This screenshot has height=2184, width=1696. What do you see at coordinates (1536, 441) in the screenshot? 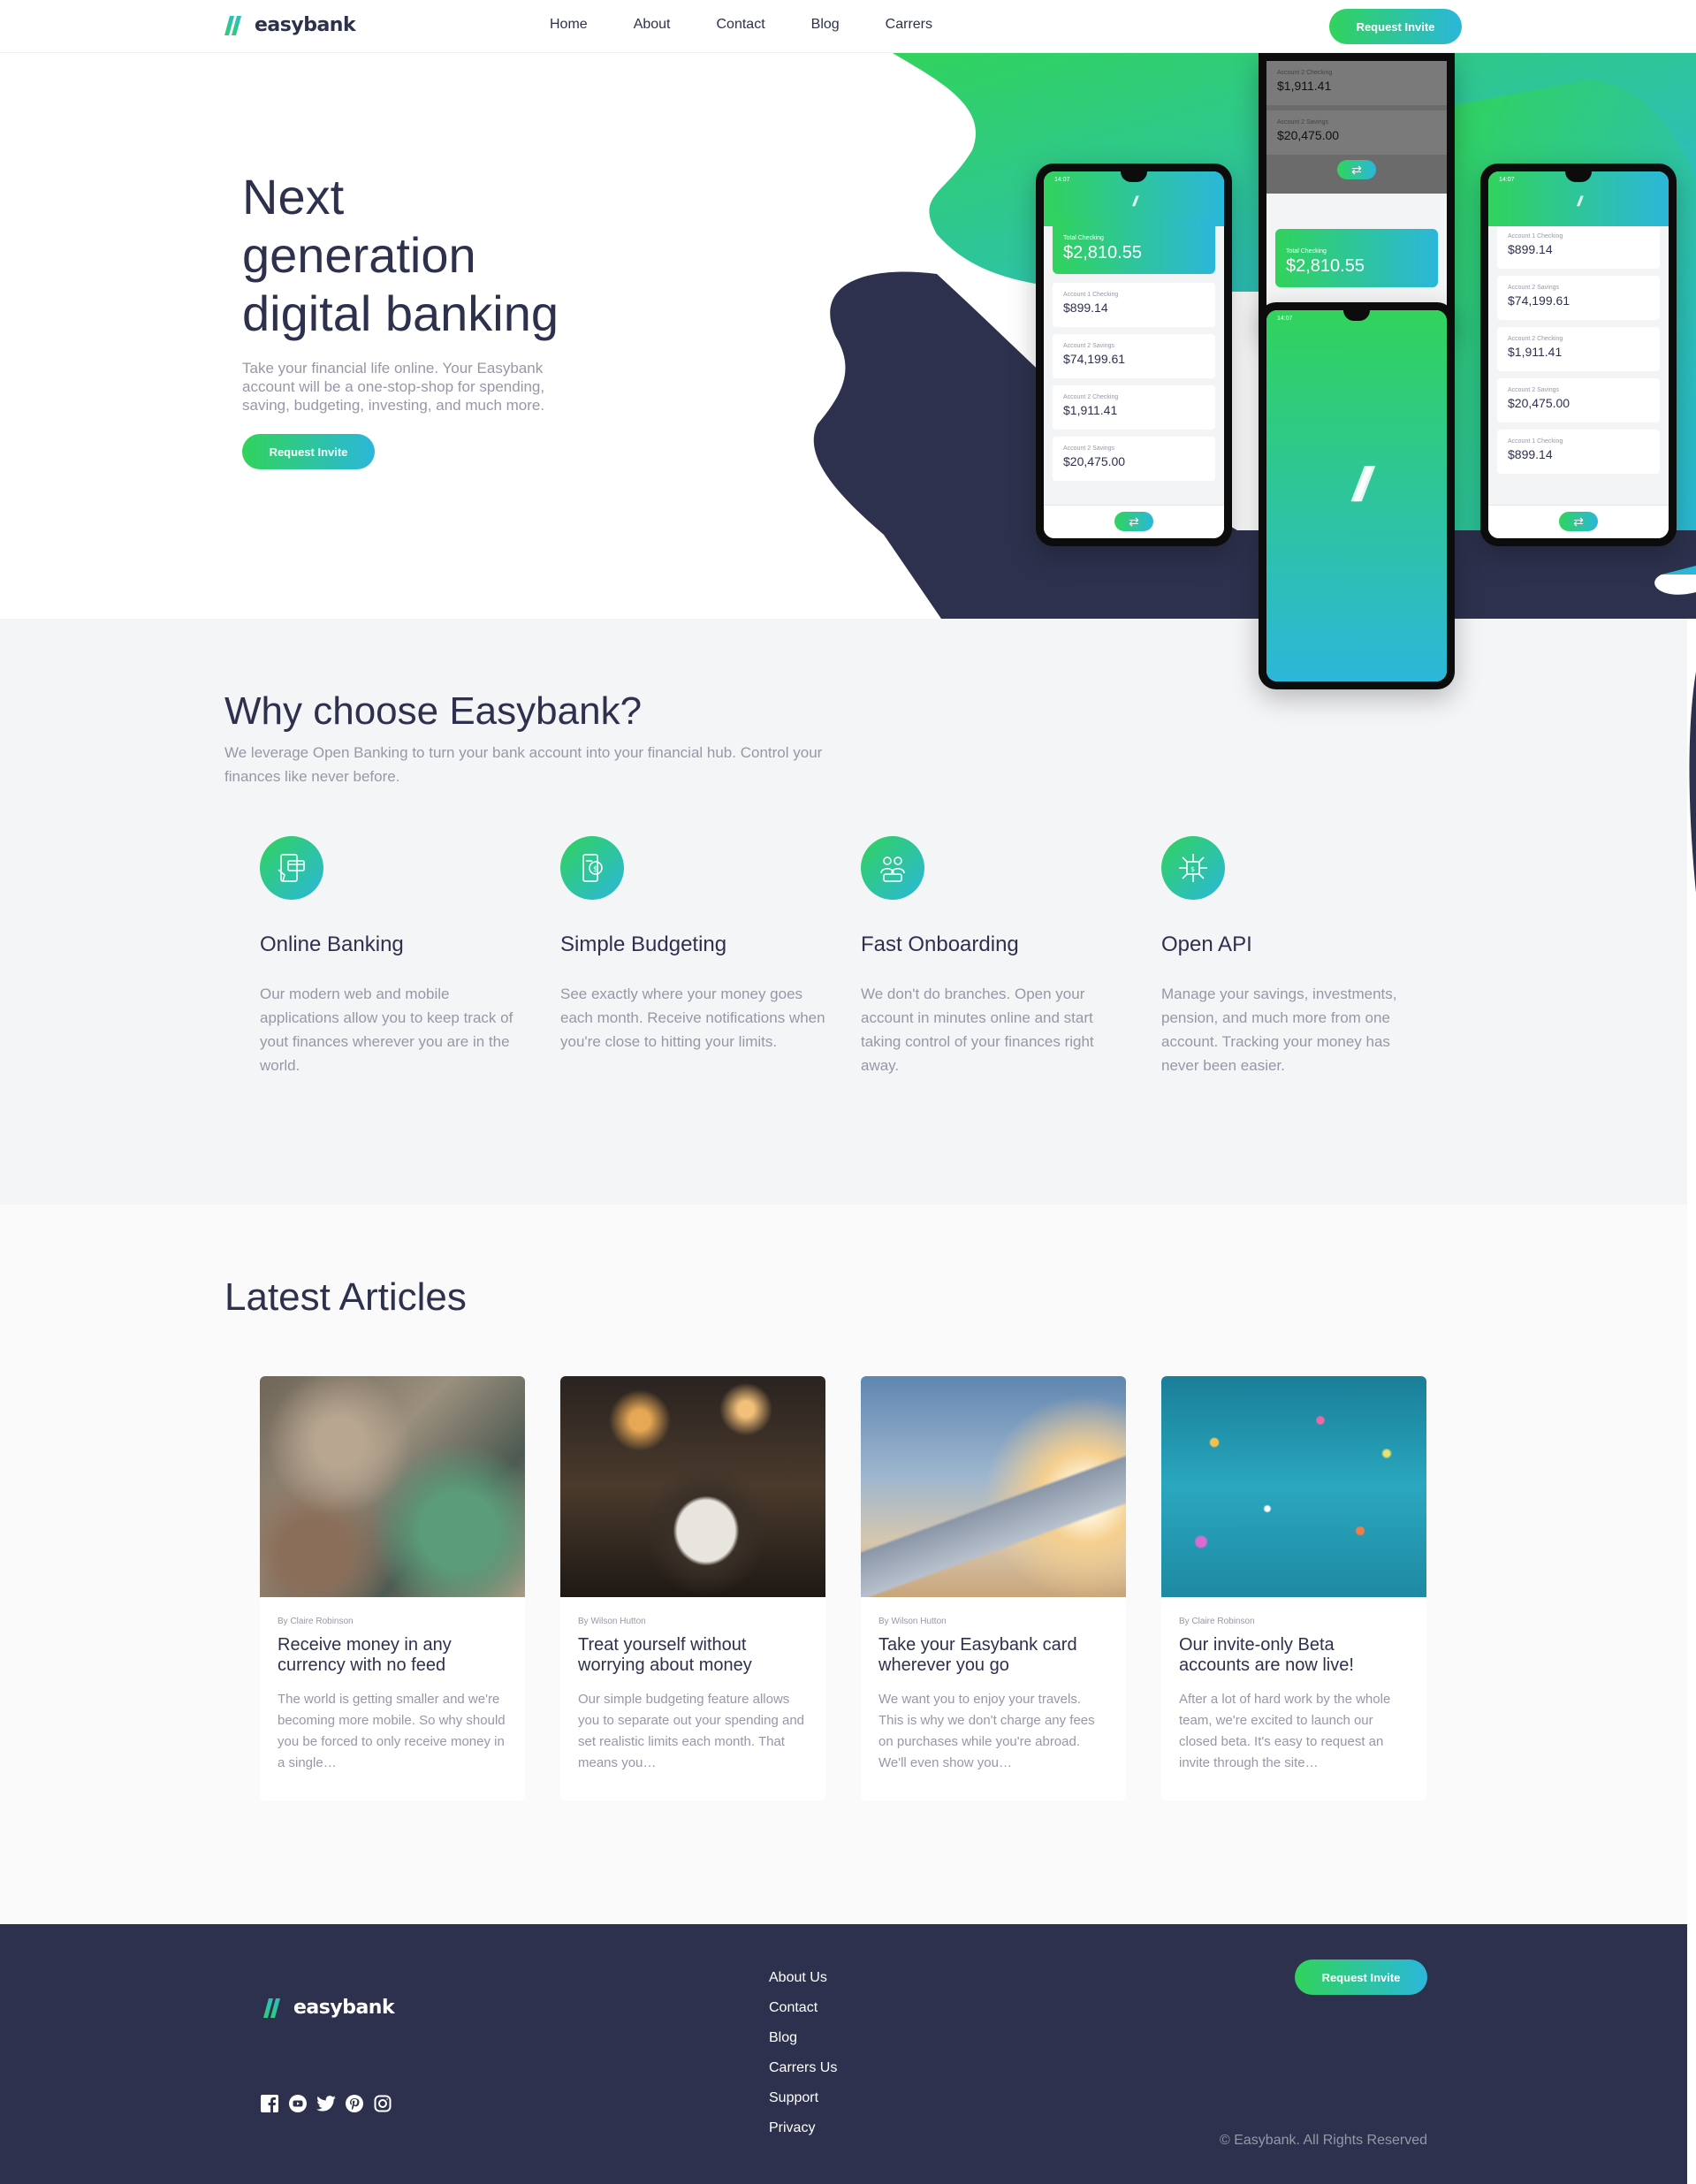
I see `account-label: Account 1 Checking` at bounding box center [1536, 441].